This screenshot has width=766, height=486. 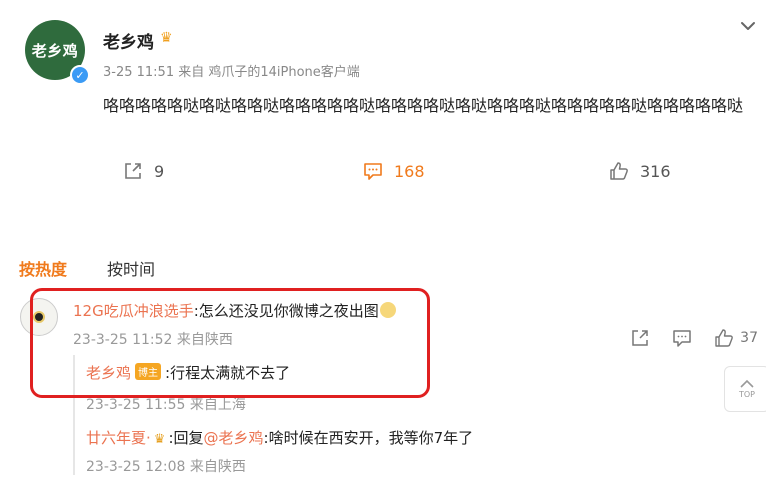 I want to click on chevron-up-icon, so click(x=747, y=383).